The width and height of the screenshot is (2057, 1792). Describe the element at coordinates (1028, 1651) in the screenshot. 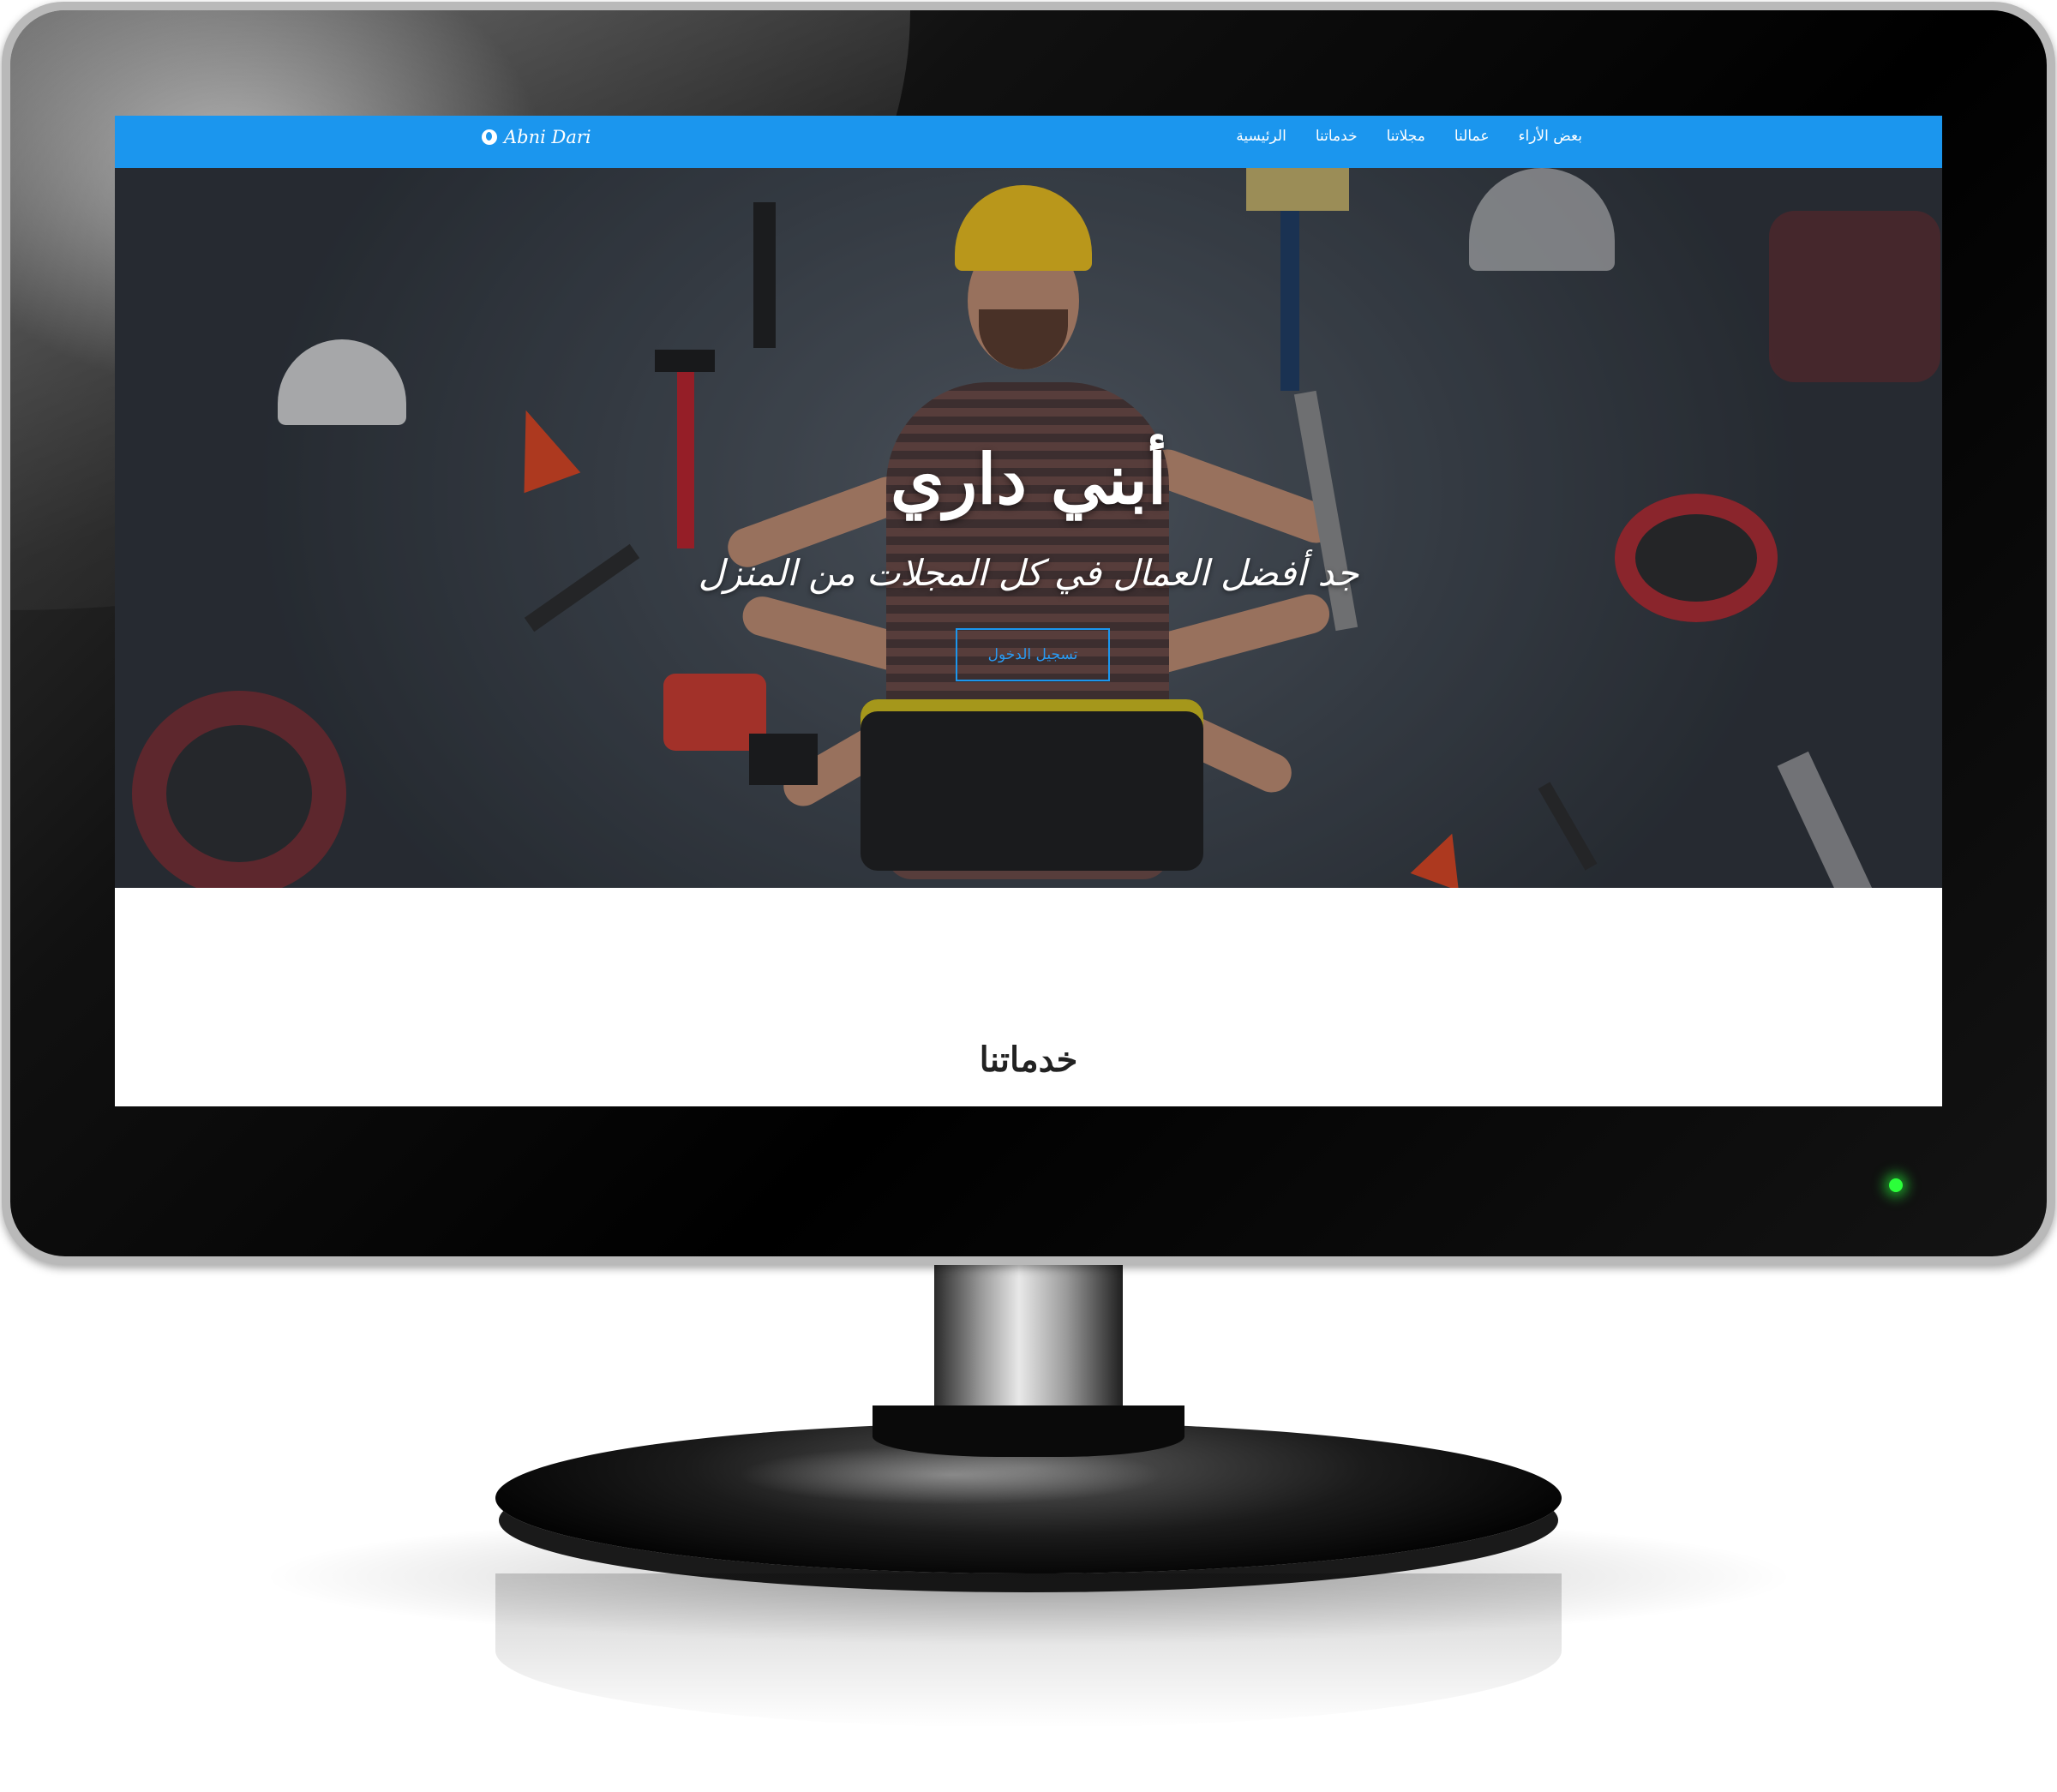

I see `stand-reflection` at that location.